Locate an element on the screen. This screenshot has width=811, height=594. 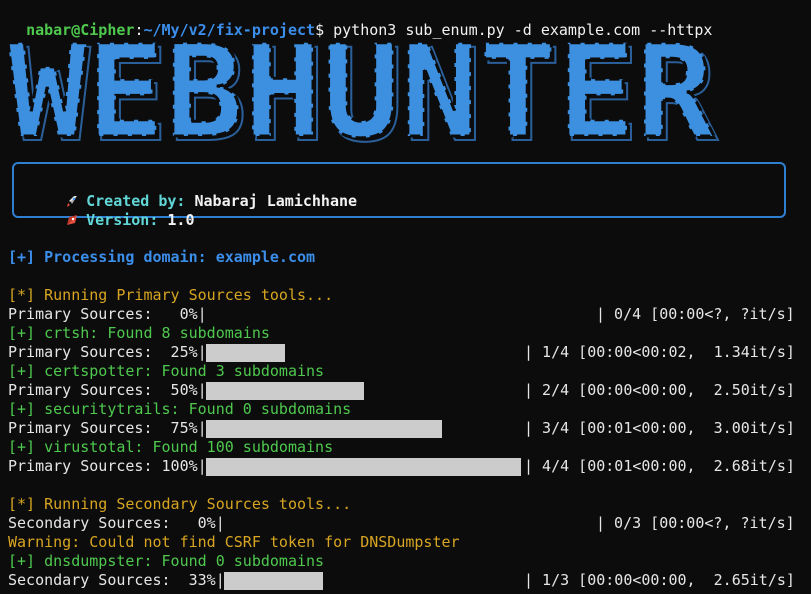
found-securitytrails: [+] securitytrails: Found 0 subdomains is located at coordinates (180, 409).